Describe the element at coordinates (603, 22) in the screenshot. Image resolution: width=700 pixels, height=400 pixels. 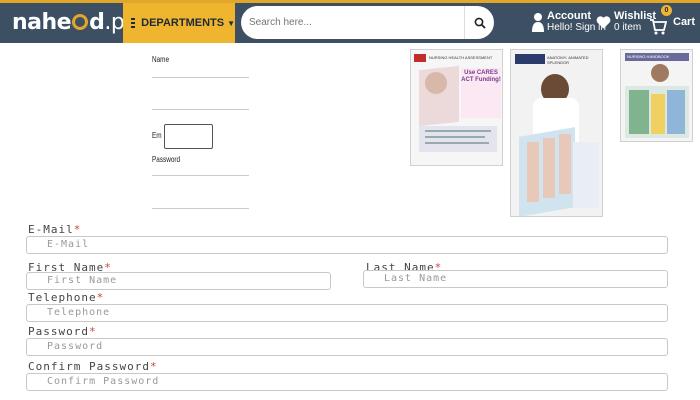
I see `heart-icon` at that location.